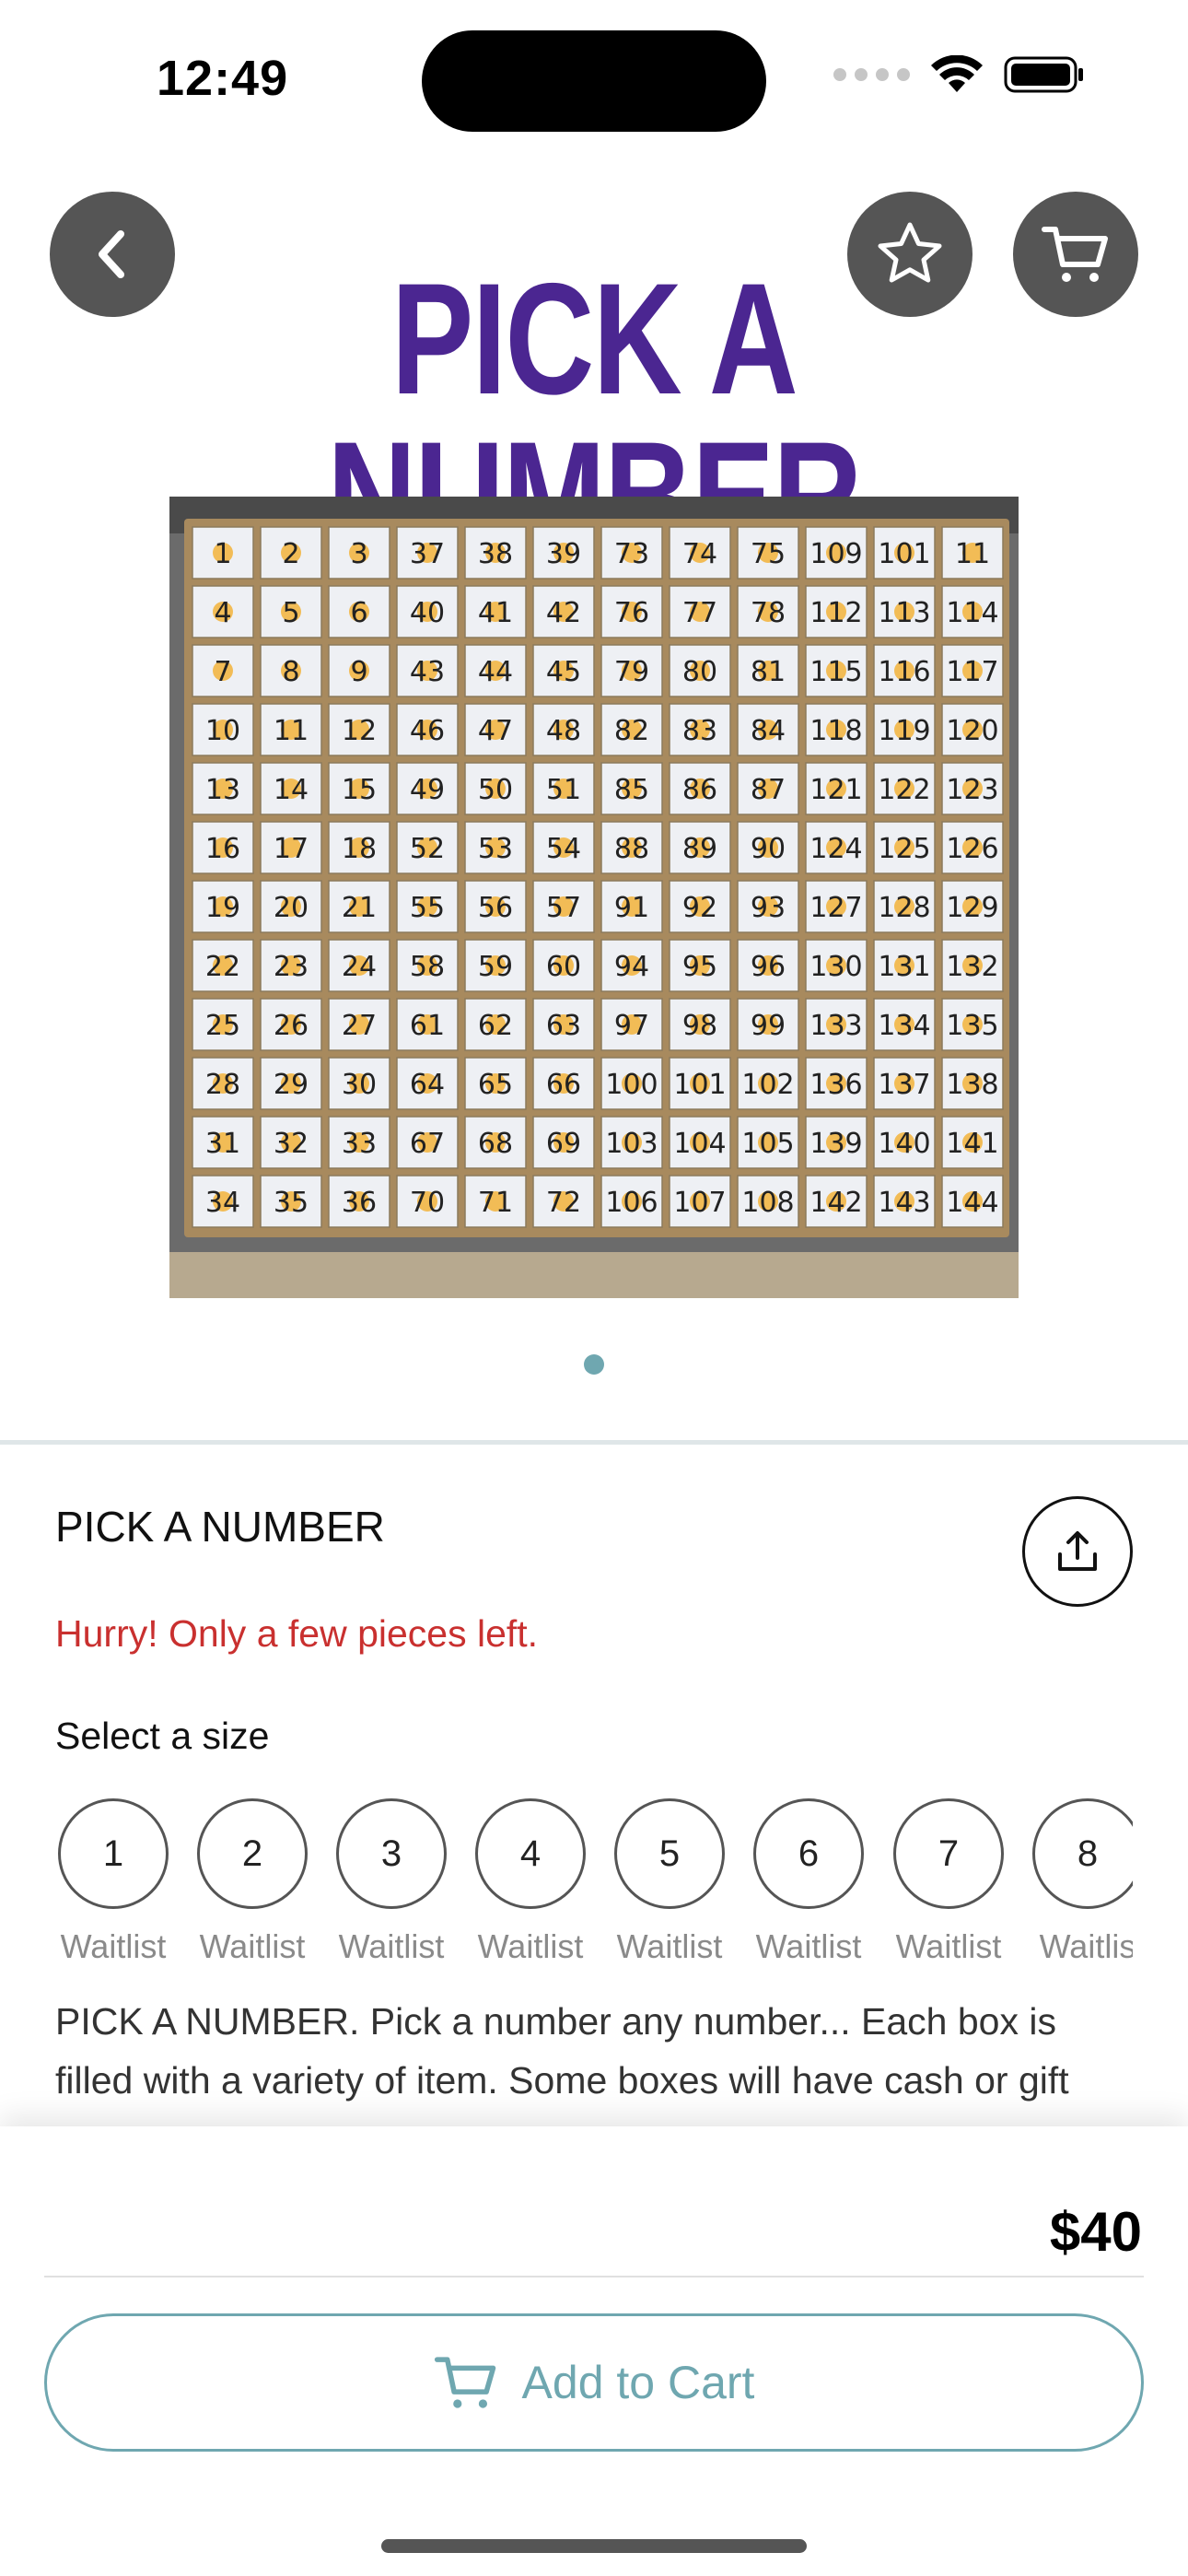 The height and width of the screenshot is (2576, 1188). I want to click on box-number: 95, so click(699, 967).